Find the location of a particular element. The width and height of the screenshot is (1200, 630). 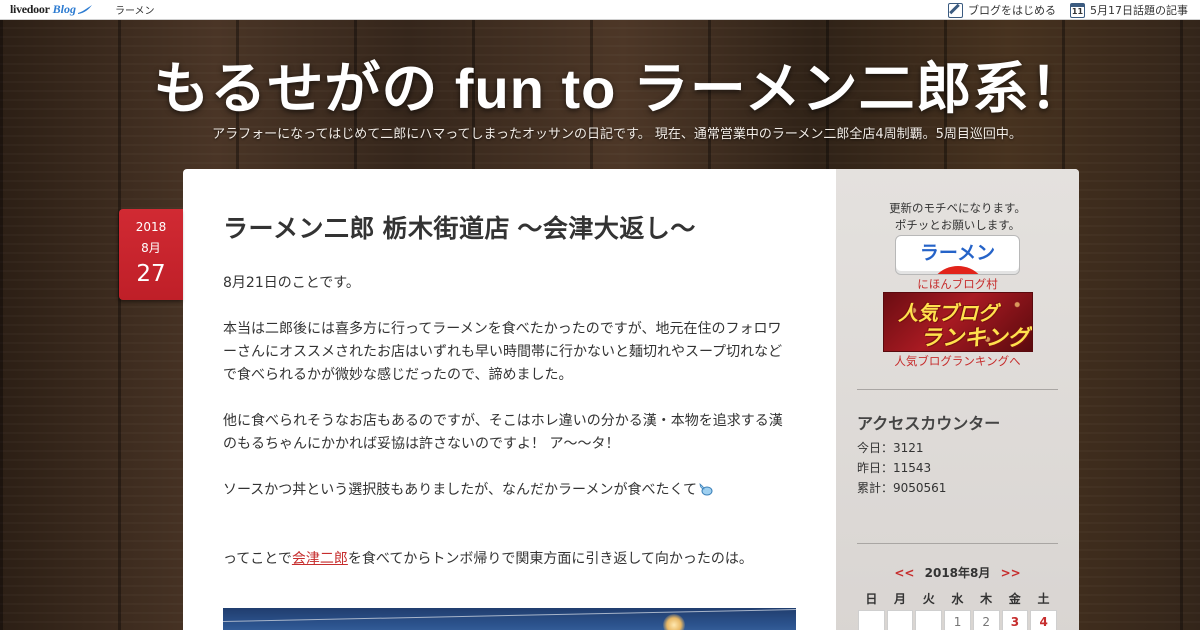

article: ラーメン二郎 栃木街道店 〜会津大返し〜 is located at coordinates (513, 227).